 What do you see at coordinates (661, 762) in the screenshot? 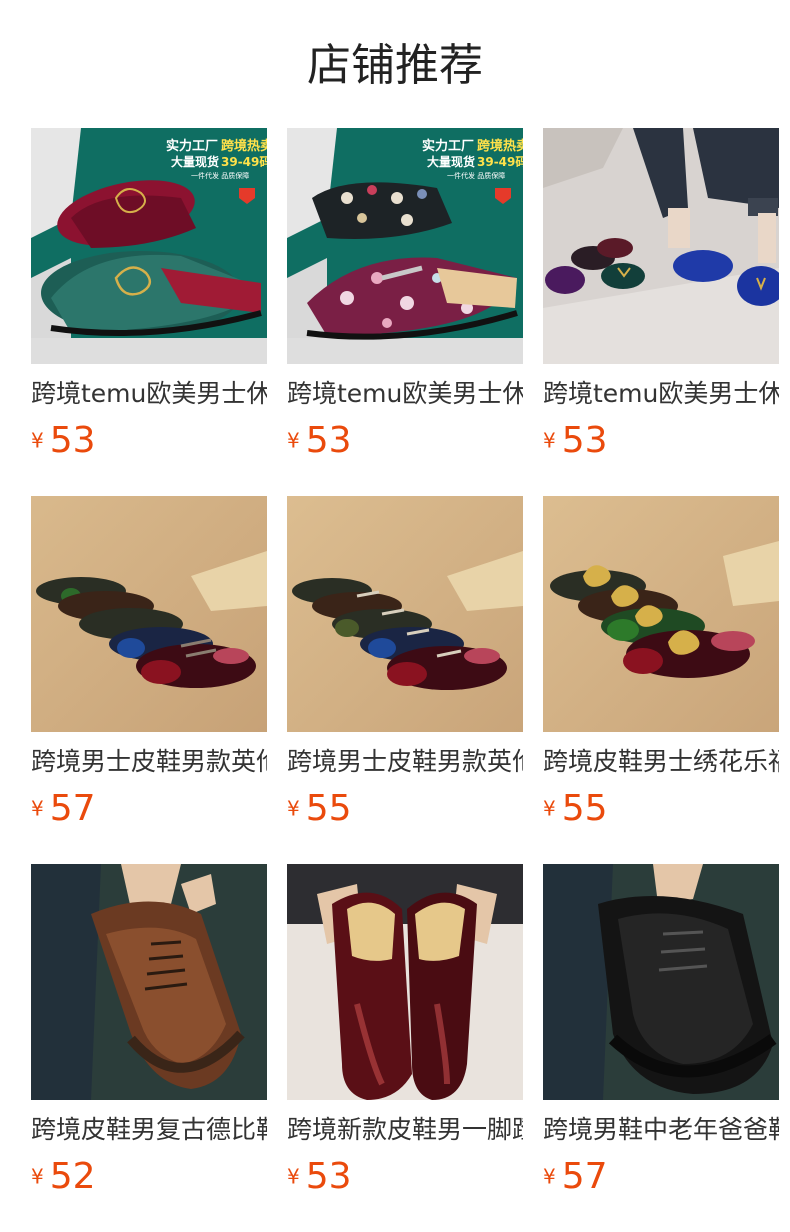
I see `product-name: 跨境皮鞋男士绣花乐福` at bounding box center [661, 762].